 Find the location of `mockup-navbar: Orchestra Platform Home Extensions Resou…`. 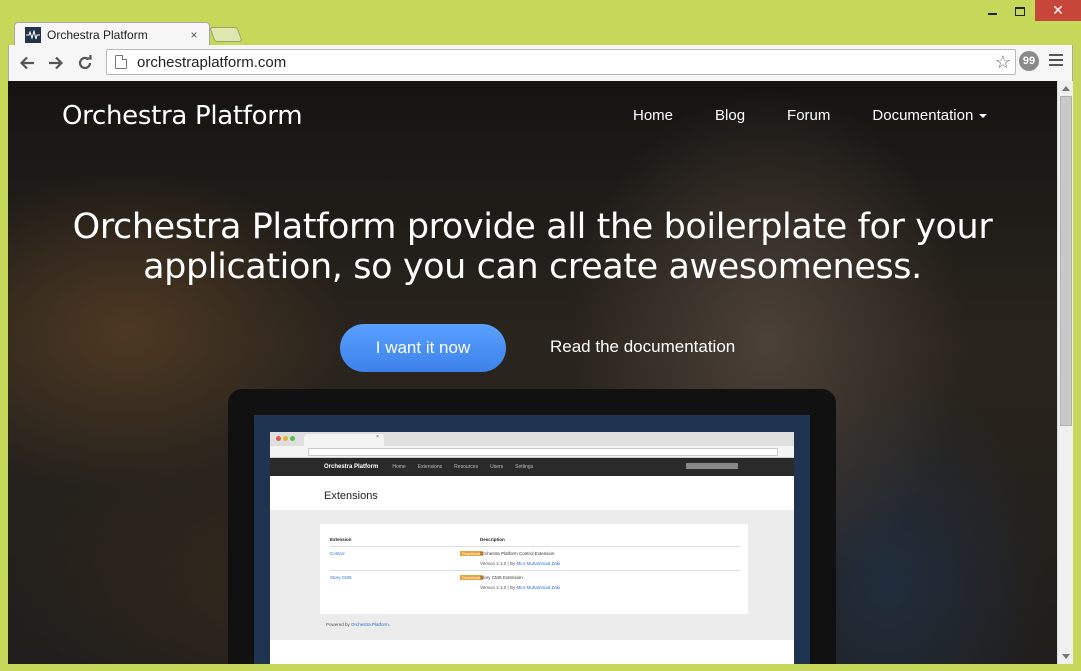

mockup-navbar: Orchestra Platform Home Extensions Resou… is located at coordinates (532, 467).